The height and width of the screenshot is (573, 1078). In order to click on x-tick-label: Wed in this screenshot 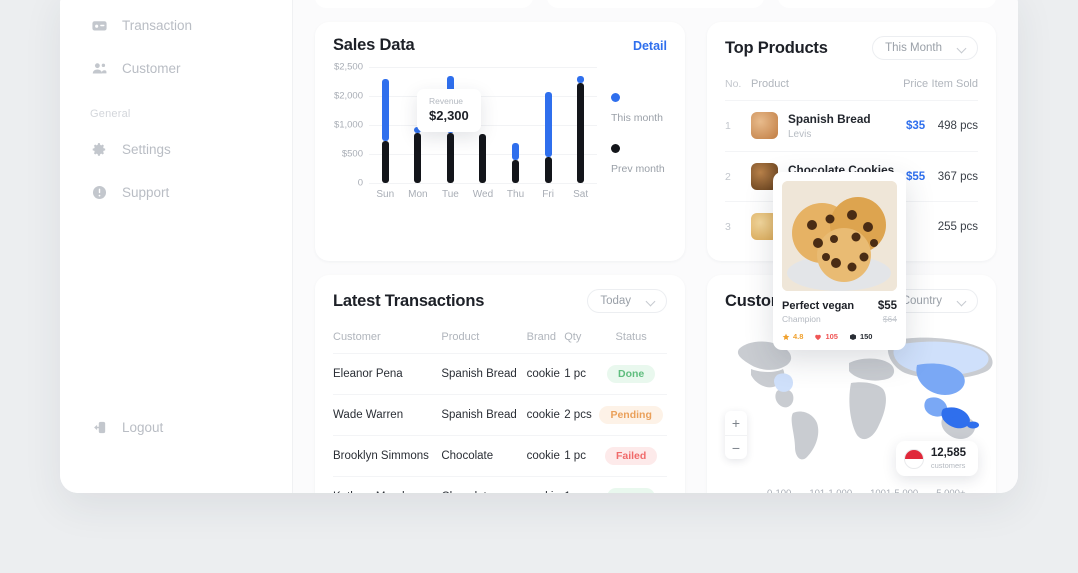, I will do `click(483, 194)`.